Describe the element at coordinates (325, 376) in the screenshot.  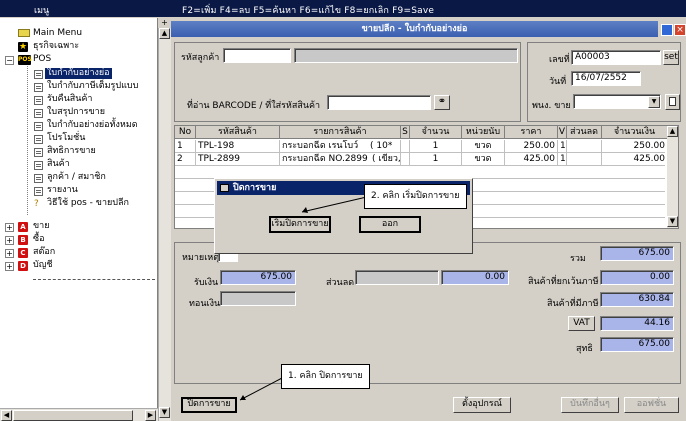
I see `callout-step1: 1. คลิก ปิดการขาย` at that location.